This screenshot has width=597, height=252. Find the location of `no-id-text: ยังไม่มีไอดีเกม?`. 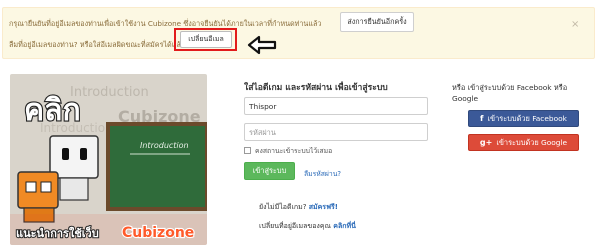

no-id-text: ยังไม่มีไอดีเกม? is located at coordinates (283, 207).